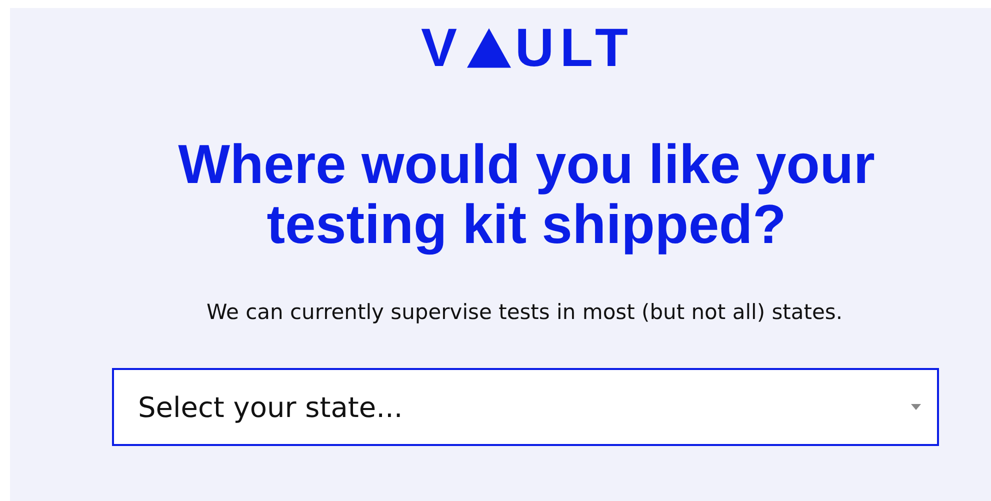 The image size is (991, 501). Describe the element at coordinates (524, 312) in the screenshot. I see `subtitle: We can currently supervise tests in most (but not all) states.` at that location.